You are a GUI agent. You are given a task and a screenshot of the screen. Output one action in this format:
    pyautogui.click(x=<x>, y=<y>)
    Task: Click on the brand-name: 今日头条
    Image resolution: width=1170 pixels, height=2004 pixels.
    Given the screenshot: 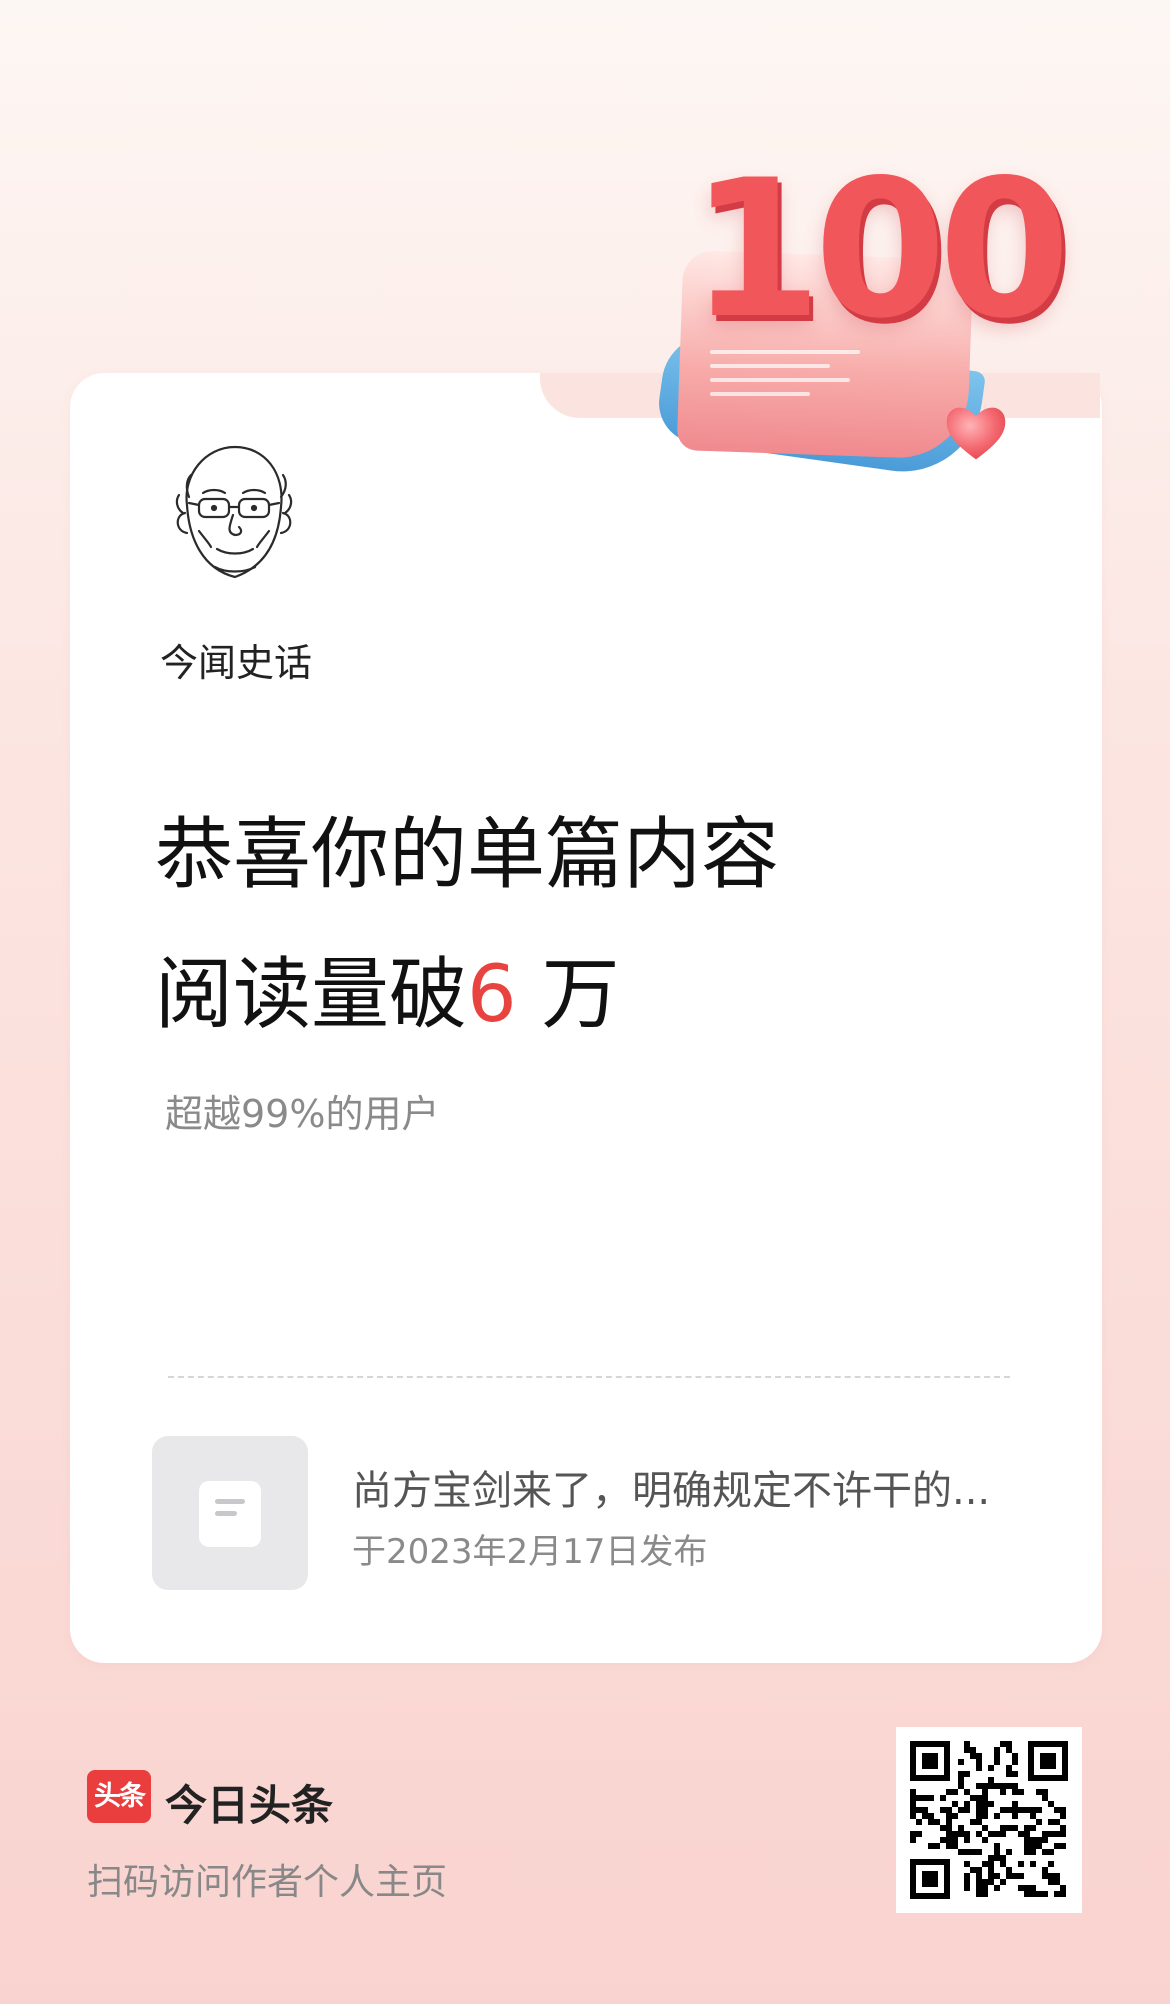 What is the action you would take?
    pyautogui.click(x=249, y=1805)
    